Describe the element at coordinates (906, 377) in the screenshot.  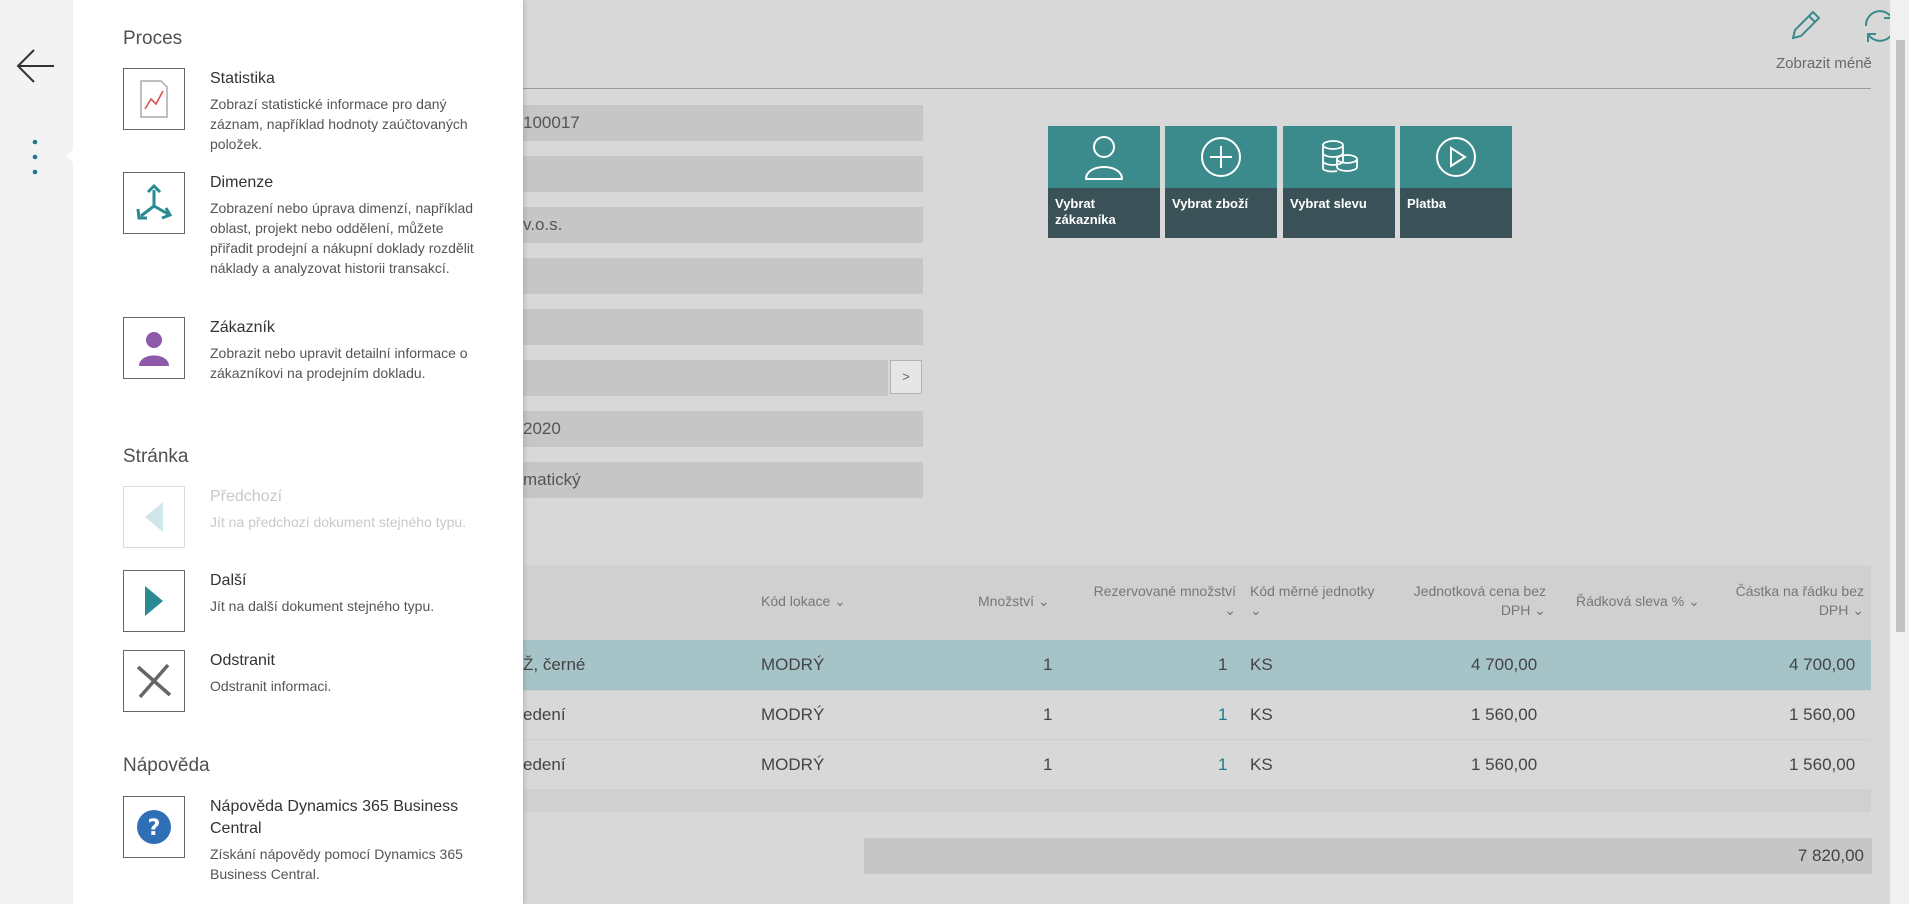
I see `lookup-button: >` at that location.